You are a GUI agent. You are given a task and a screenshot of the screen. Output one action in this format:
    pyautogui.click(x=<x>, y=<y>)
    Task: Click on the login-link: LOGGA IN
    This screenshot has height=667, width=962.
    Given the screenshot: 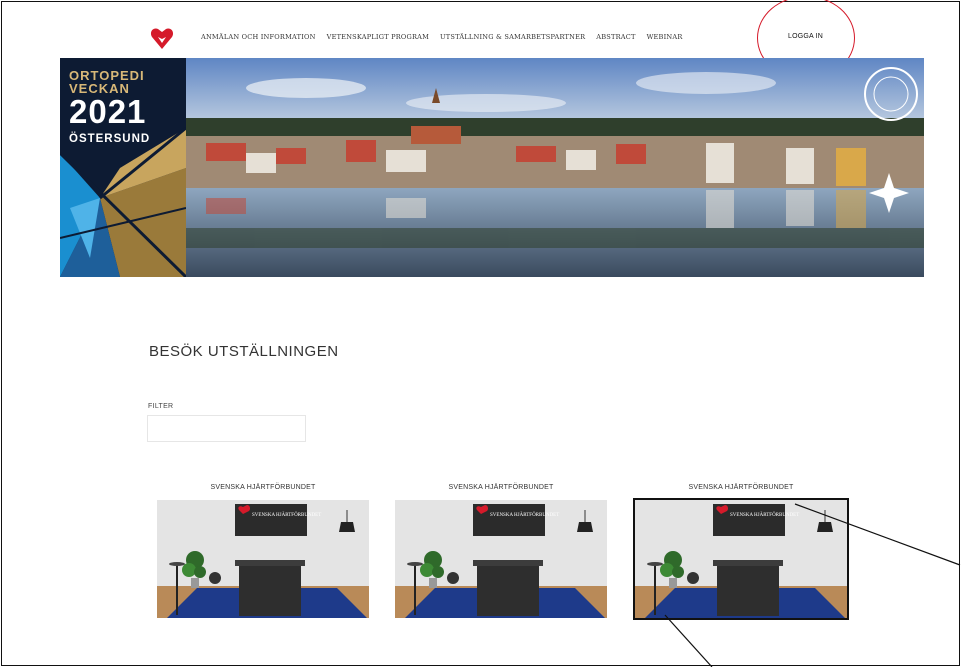 What is the action you would take?
    pyautogui.click(x=805, y=36)
    